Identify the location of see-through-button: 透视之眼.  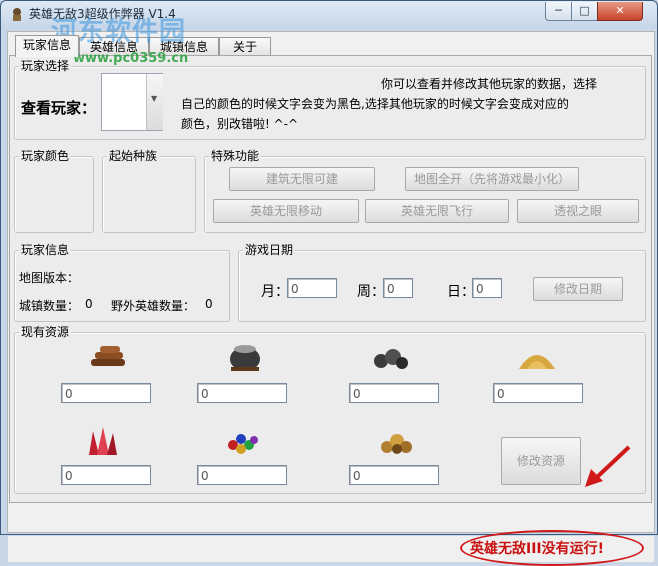
(578, 211).